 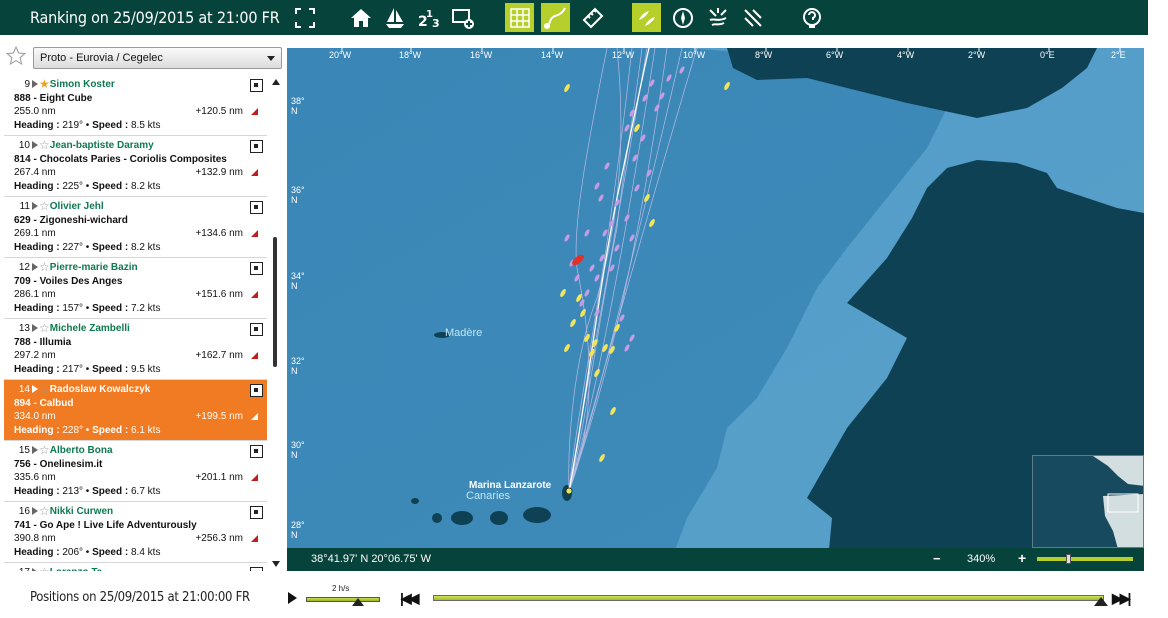 I want to click on heading-speed: Heading : 217° • Speed : 9.5 kts, so click(x=87, y=369).